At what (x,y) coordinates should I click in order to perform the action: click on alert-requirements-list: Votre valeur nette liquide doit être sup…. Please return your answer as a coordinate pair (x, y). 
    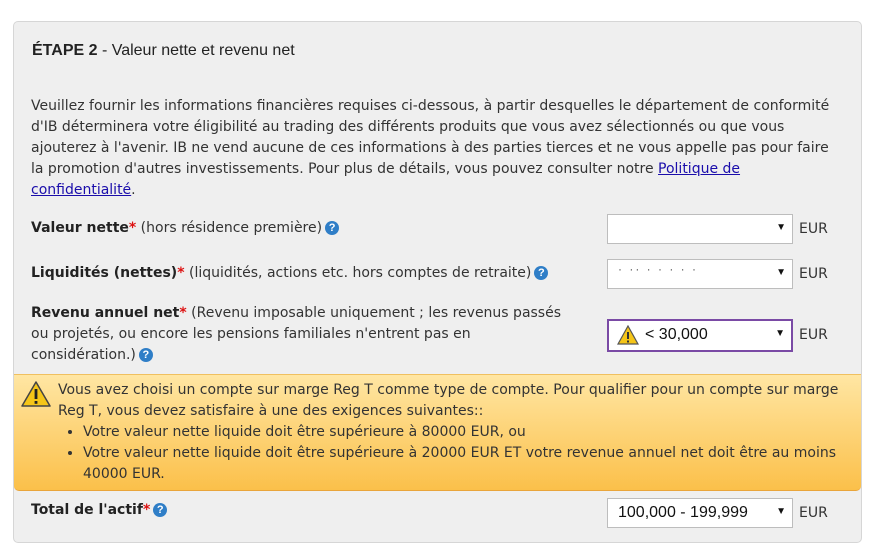
    Looking at the image, I should click on (453, 453).